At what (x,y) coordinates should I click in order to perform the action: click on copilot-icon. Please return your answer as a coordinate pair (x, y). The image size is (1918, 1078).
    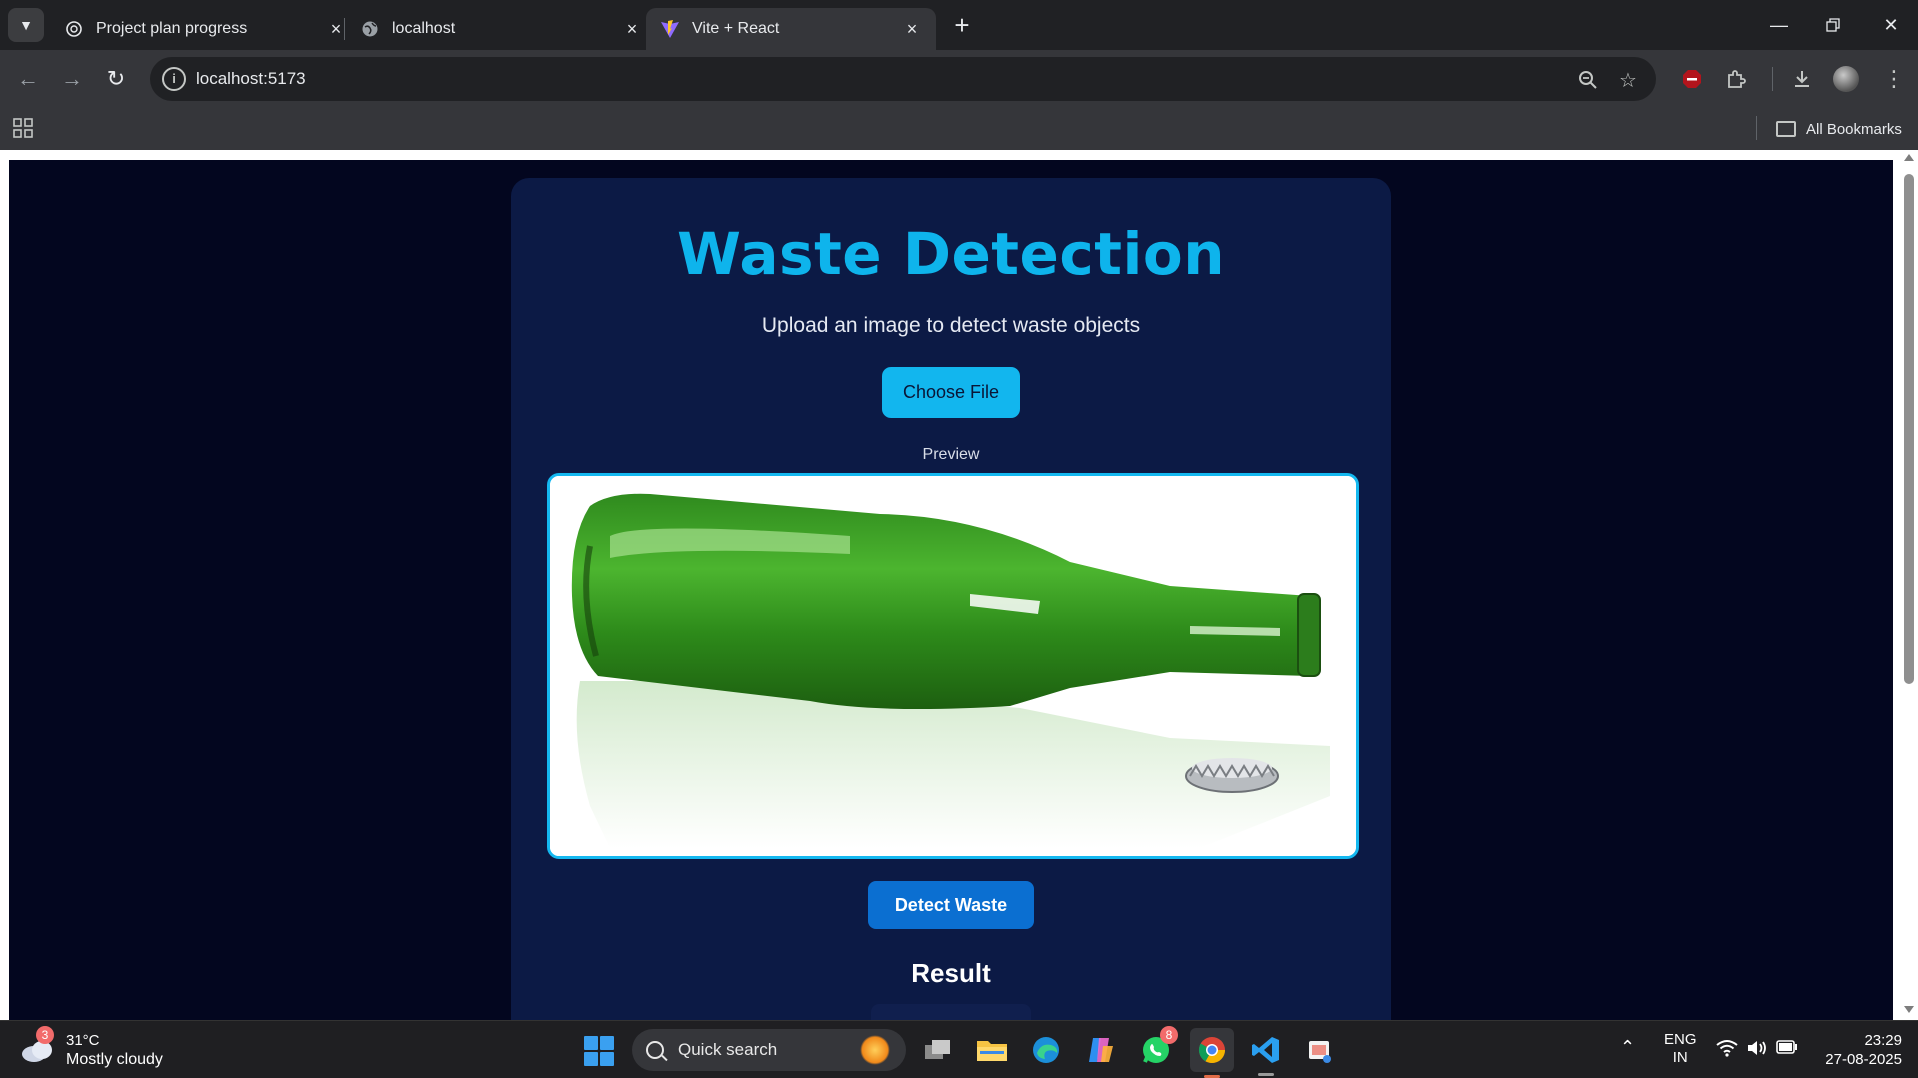
    Looking at the image, I should click on (1100, 1050).